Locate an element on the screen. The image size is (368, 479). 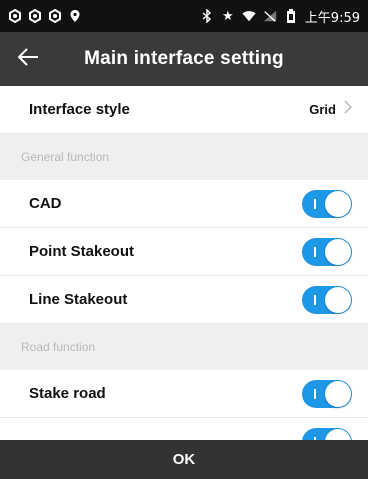
back-button is located at coordinates (28, 59).